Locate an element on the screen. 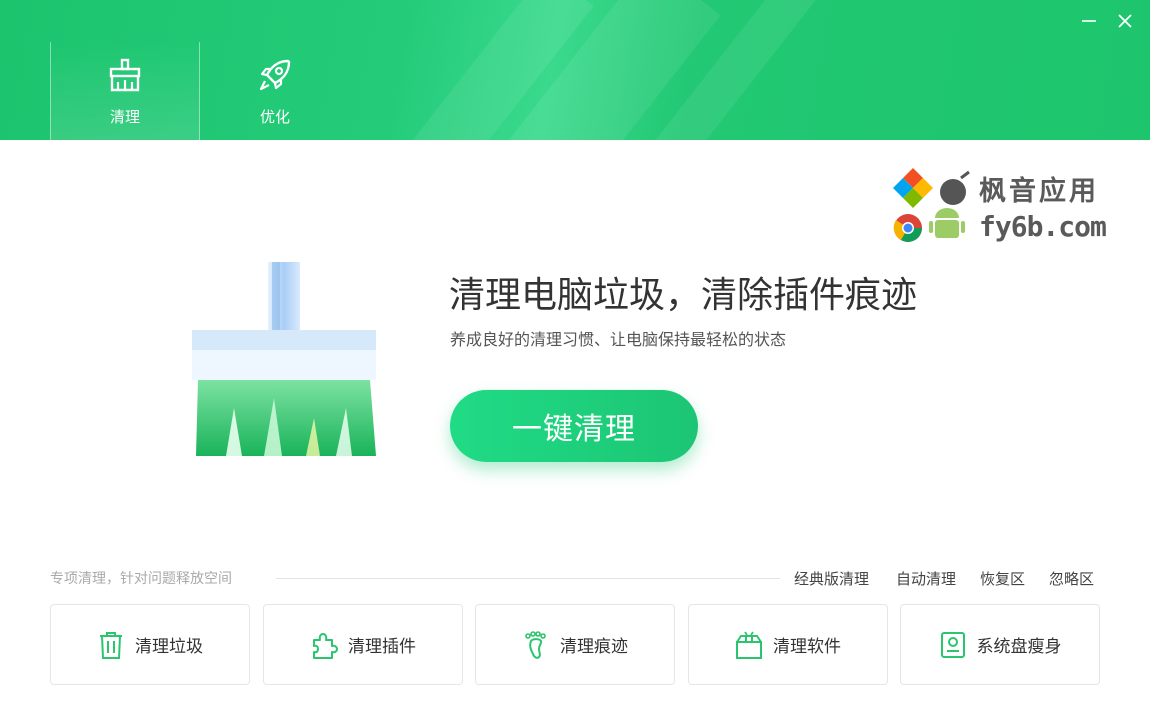 The width and height of the screenshot is (1150, 725). footprint-icon is located at coordinates (535, 644).